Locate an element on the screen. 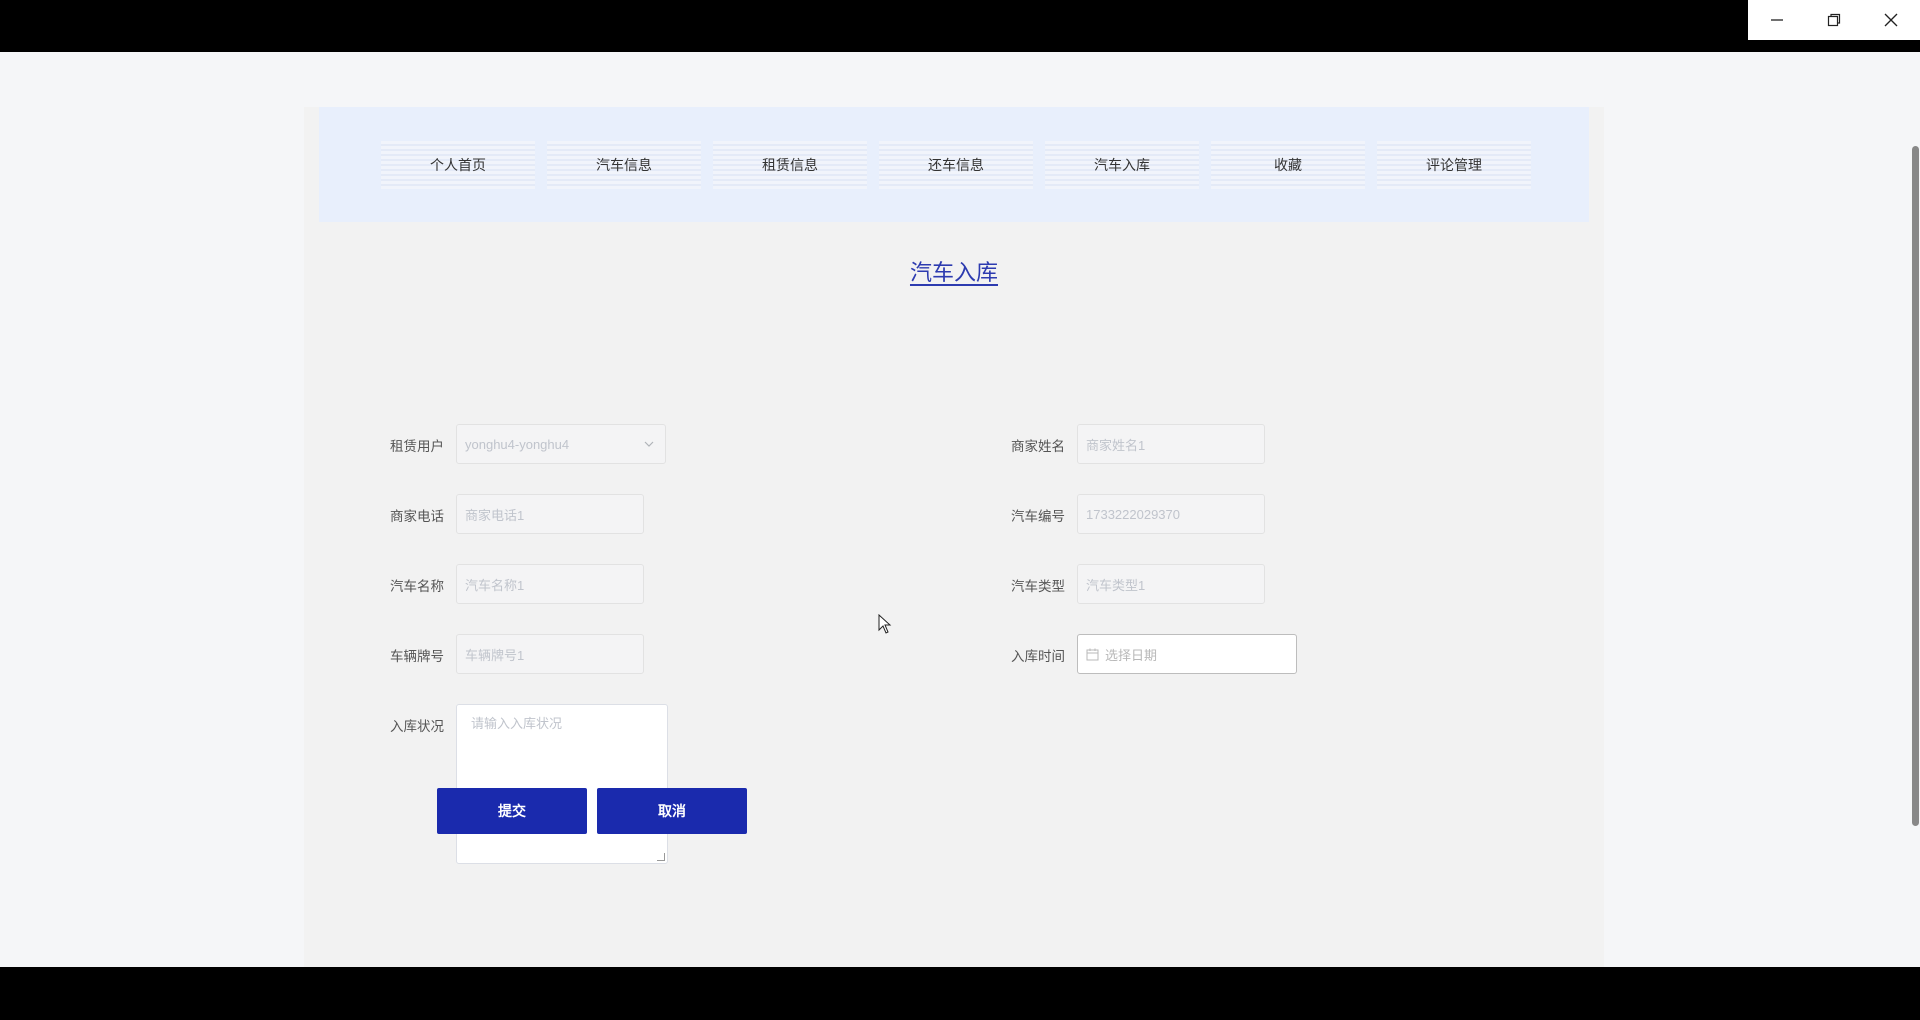  mouse-cursor-icon is located at coordinates (885, 624).